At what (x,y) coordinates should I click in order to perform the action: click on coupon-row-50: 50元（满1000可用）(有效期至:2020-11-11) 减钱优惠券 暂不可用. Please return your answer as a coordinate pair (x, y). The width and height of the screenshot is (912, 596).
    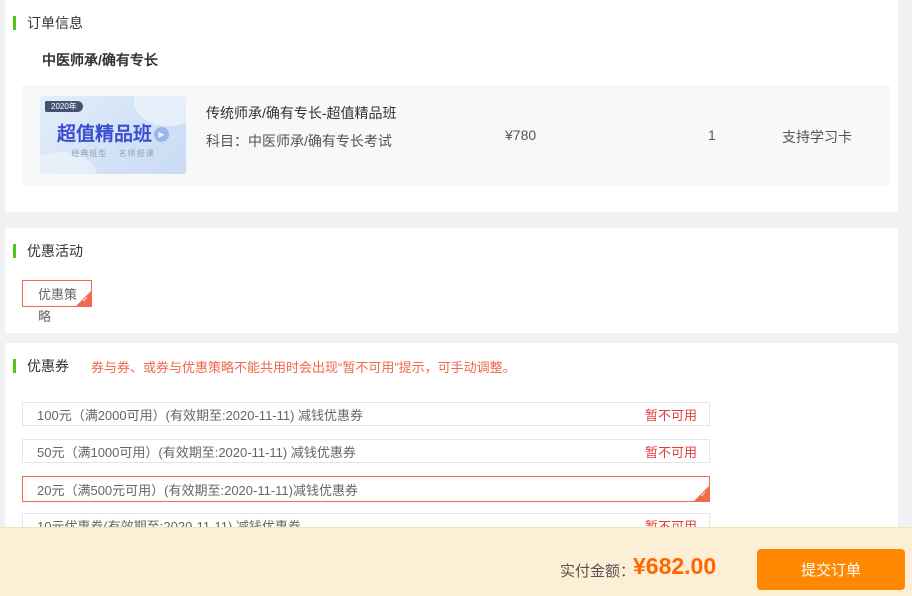
    Looking at the image, I should click on (366, 451).